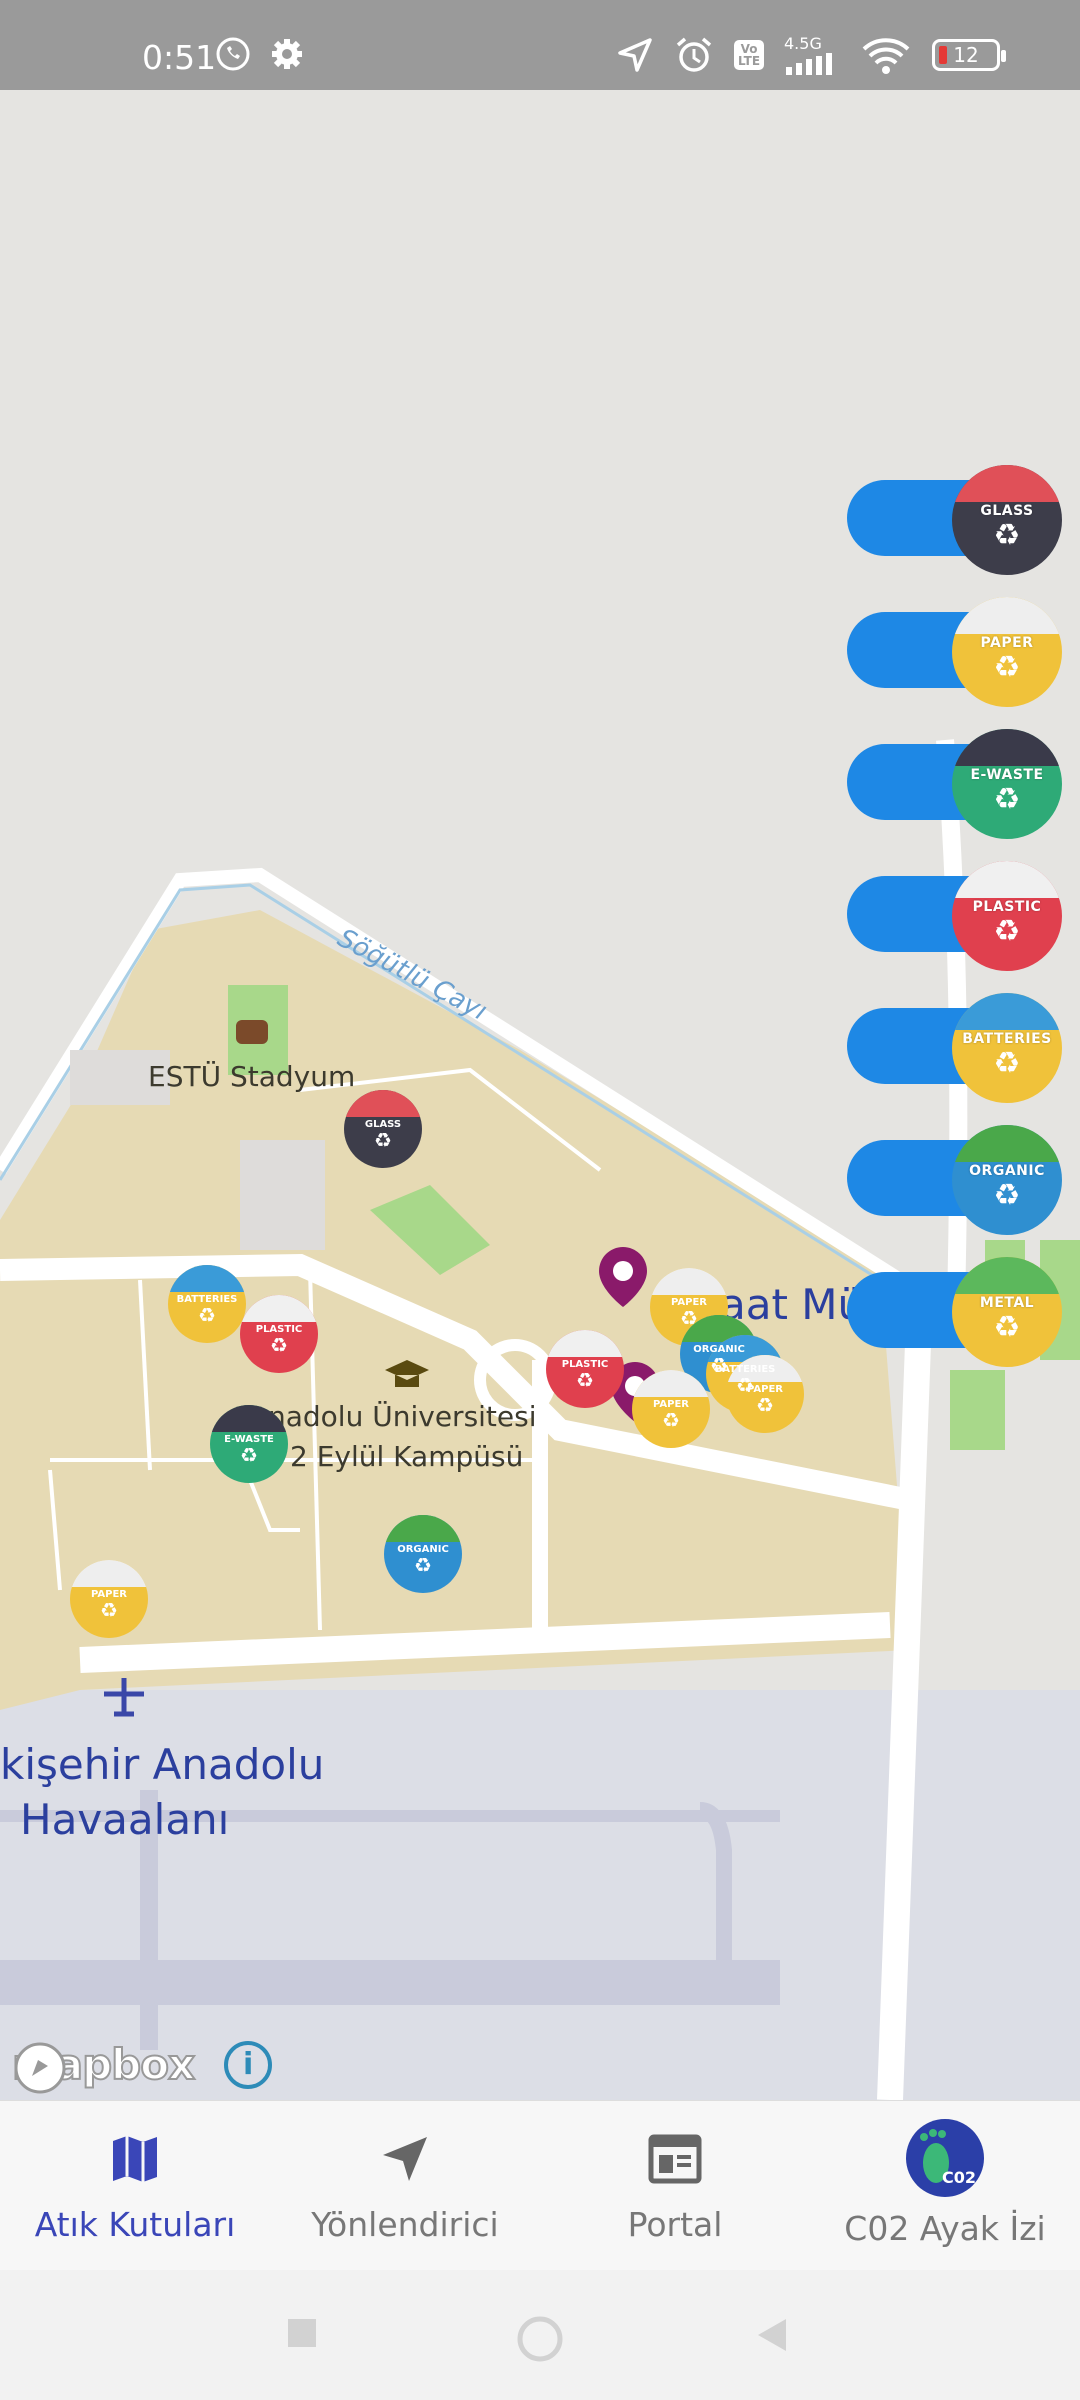 The width and height of the screenshot is (1080, 2400). Describe the element at coordinates (142, 2066) in the screenshot. I see `mapbox-attribution: mapbox i` at that location.